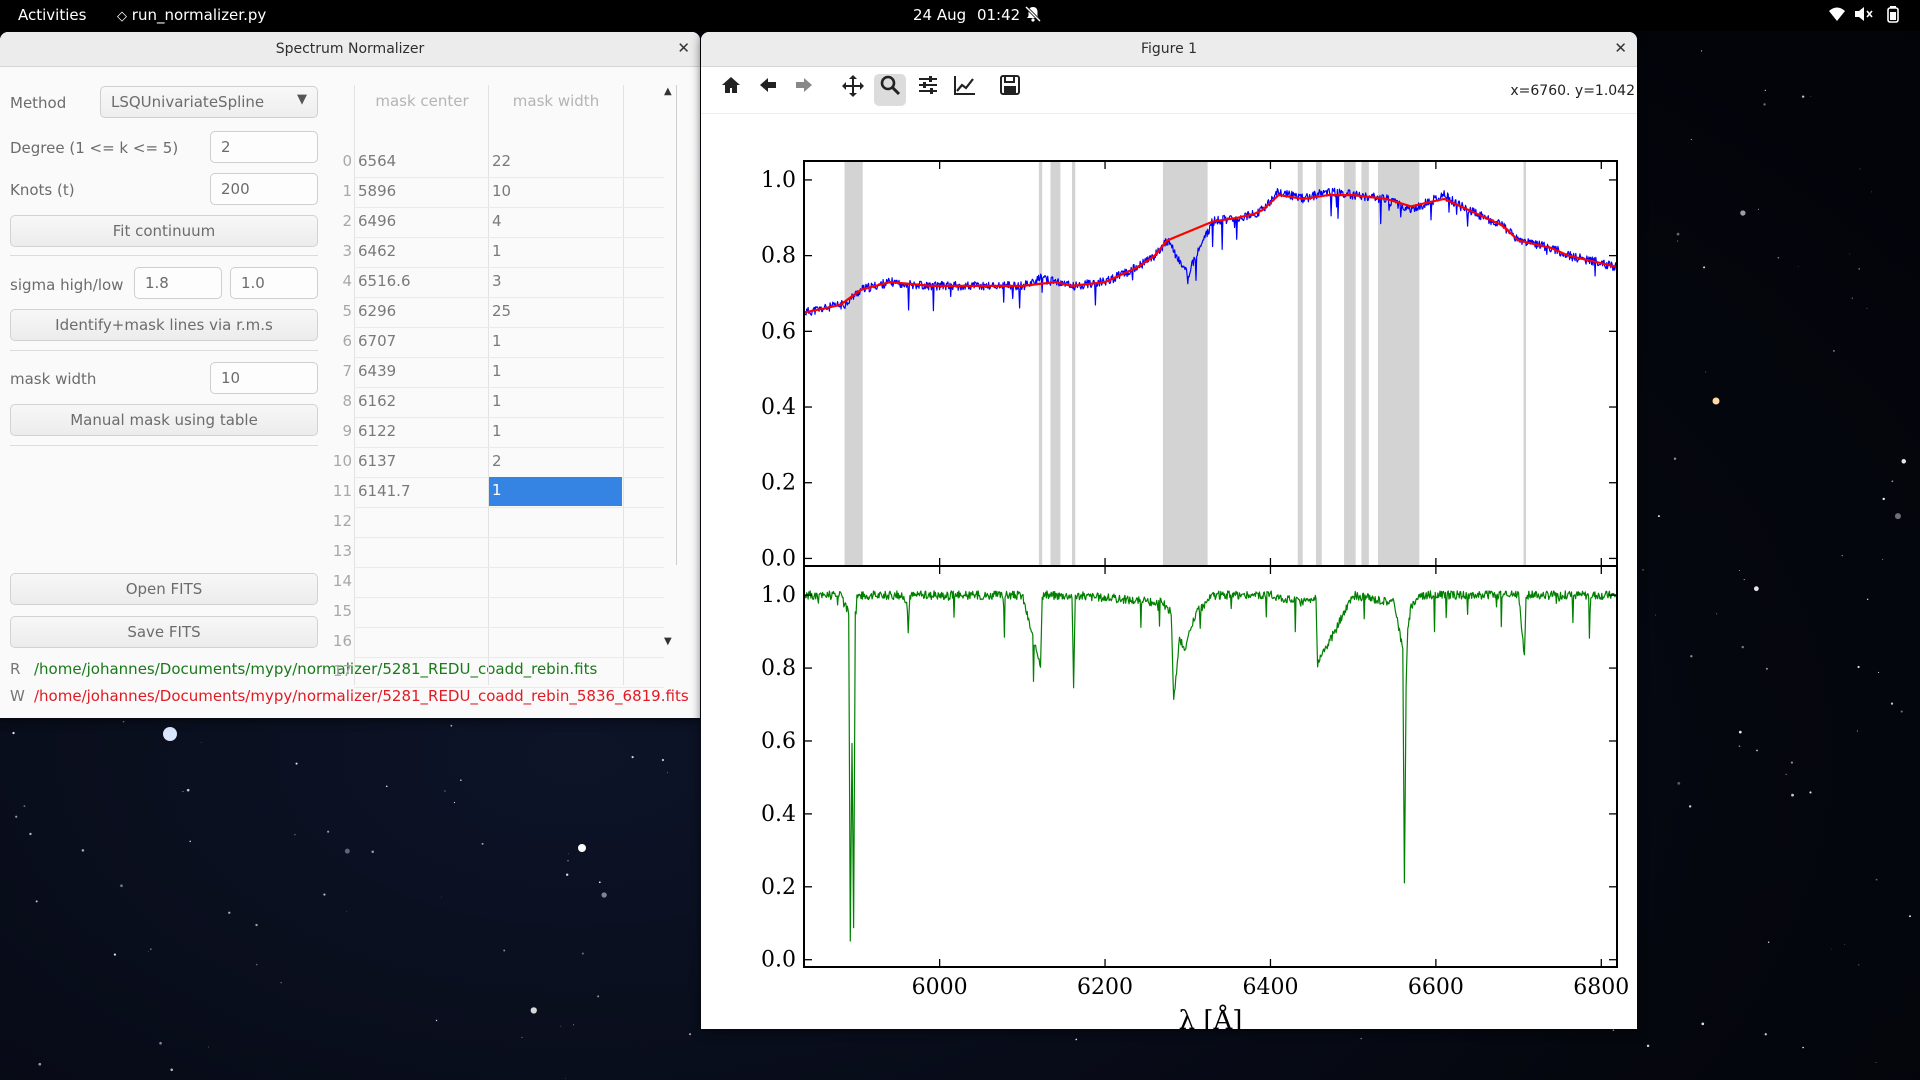  Describe the element at coordinates (384, 281) in the screenshot. I see `cell-mask-center: 6516.6` at that location.